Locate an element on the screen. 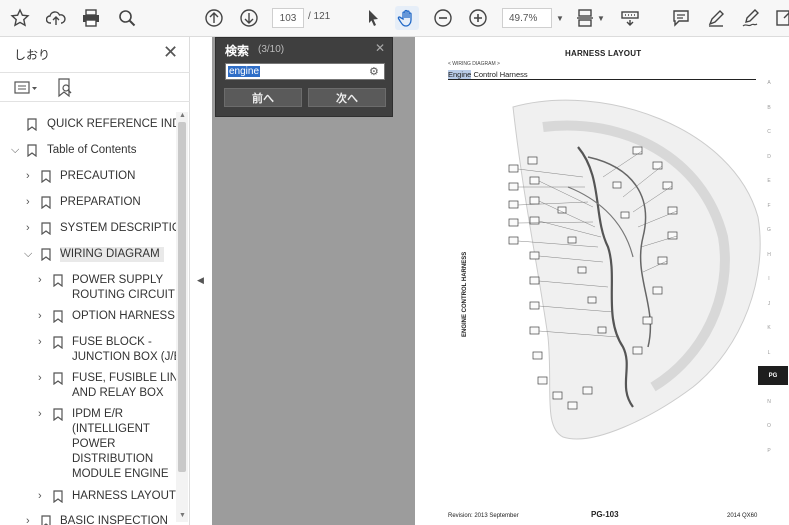 The width and height of the screenshot is (789, 525). index-letter: C is located at coordinates (769, 132).